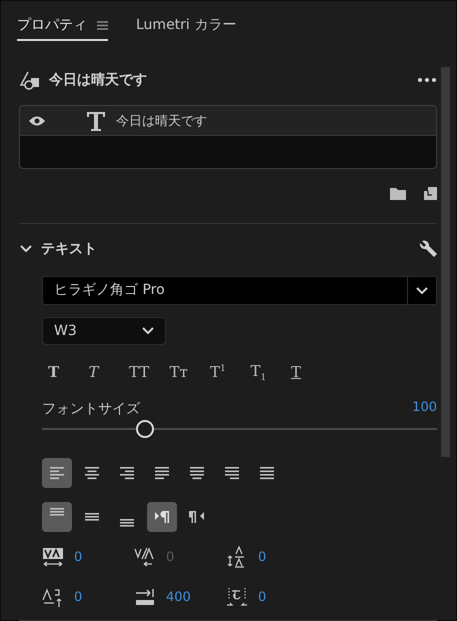 This screenshot has height=621, width=457. Describe the element at coordinates (398, 193) in the screenshot. I see `folder-icon` at that location.